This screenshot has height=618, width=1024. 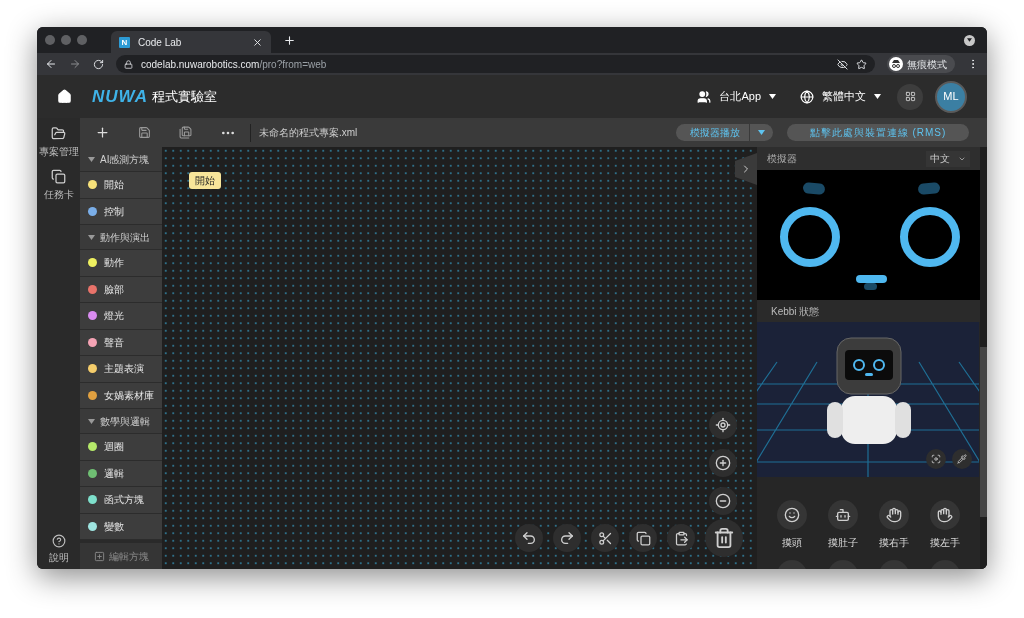 I want to click on pipette-icon, so click(x=962, y=459).